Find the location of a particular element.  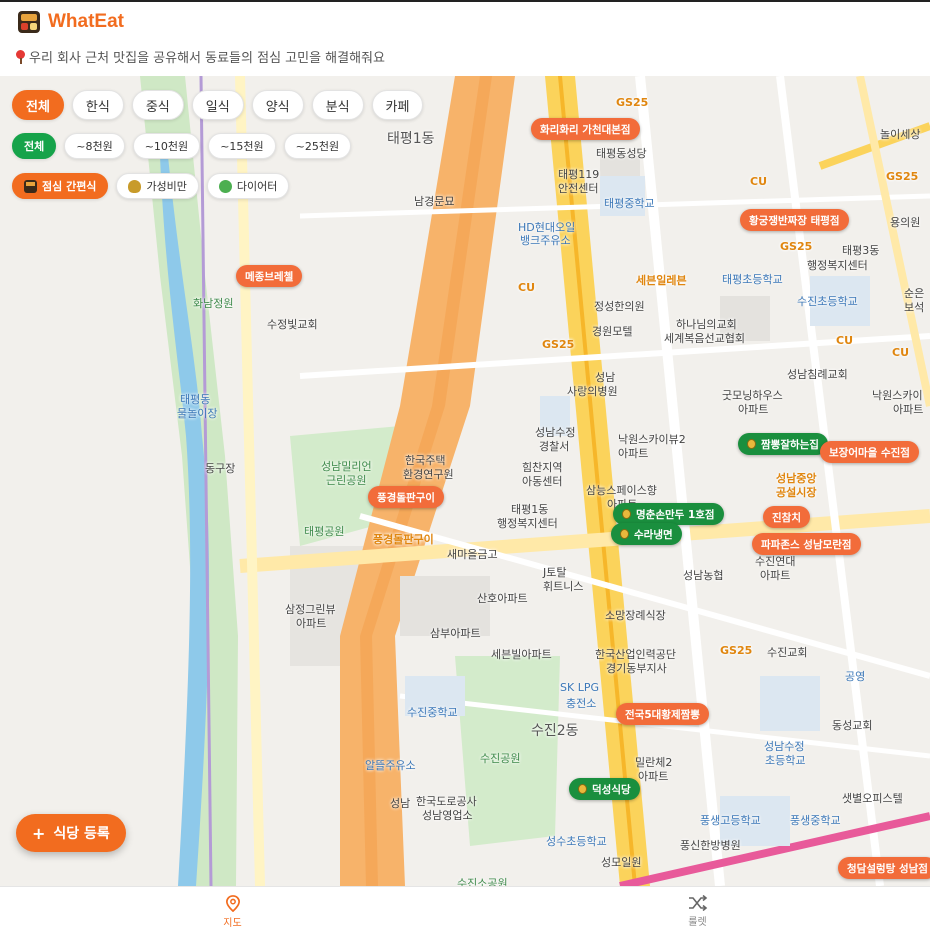

tag-filter-row: 점심 간편식 가성비만 다이어터 is located at coordinates (151, 186).